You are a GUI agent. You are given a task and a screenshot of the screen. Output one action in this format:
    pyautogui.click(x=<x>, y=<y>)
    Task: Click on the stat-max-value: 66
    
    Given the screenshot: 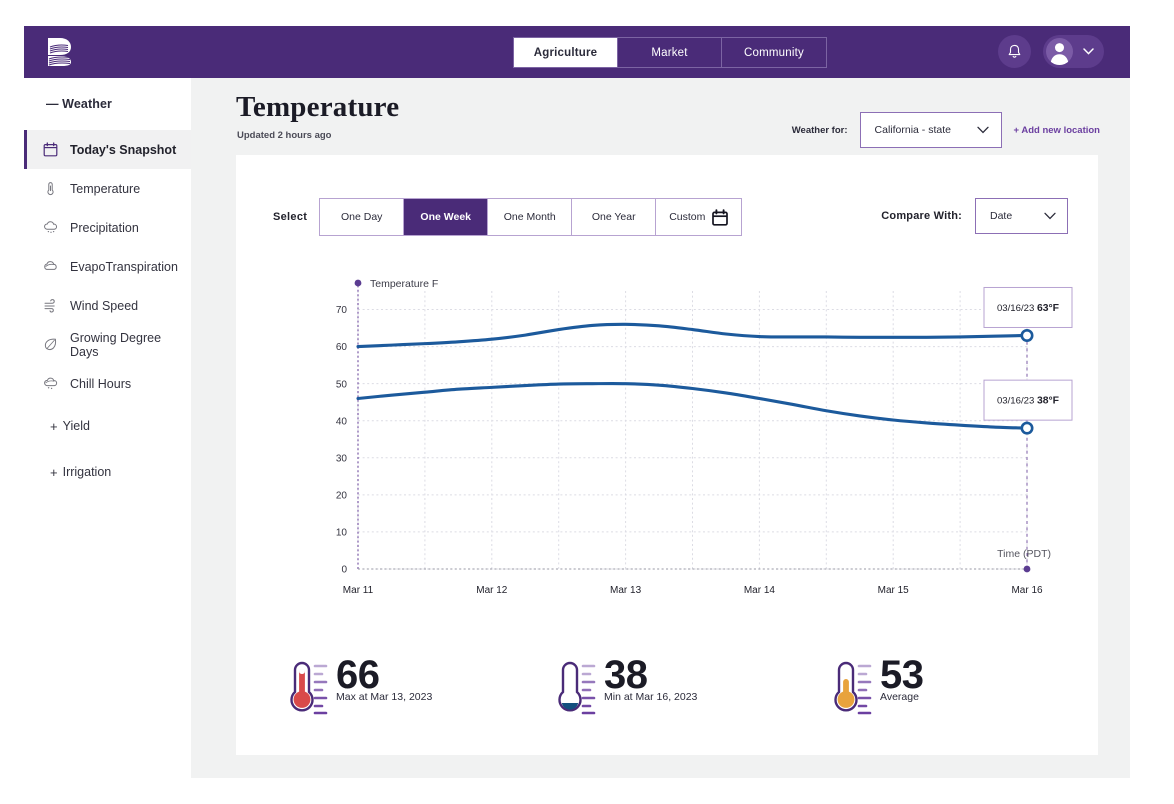 What is the action you would take?
    pyautogui.click(x=358, y=675)
    